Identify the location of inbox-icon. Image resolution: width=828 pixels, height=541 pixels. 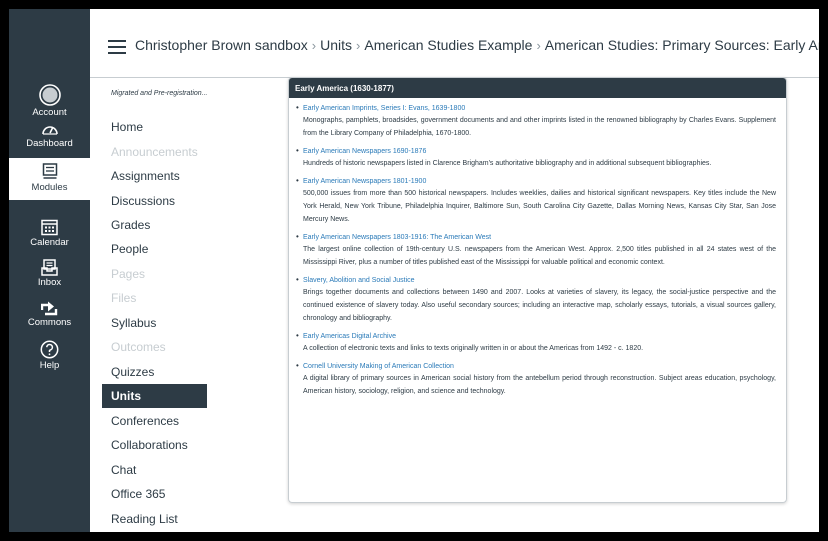
(49, 267).